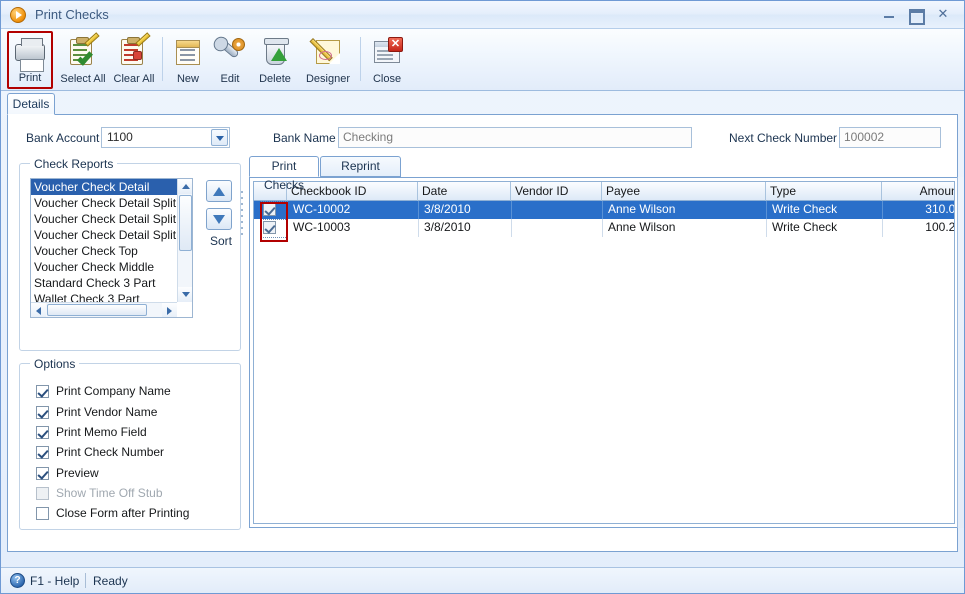 This screenshot has height=594, width=965. What do you see at coordinates (83, 50) in the screenshot?
I see `clipboard-check-icon` at bounding box center [83, 50].